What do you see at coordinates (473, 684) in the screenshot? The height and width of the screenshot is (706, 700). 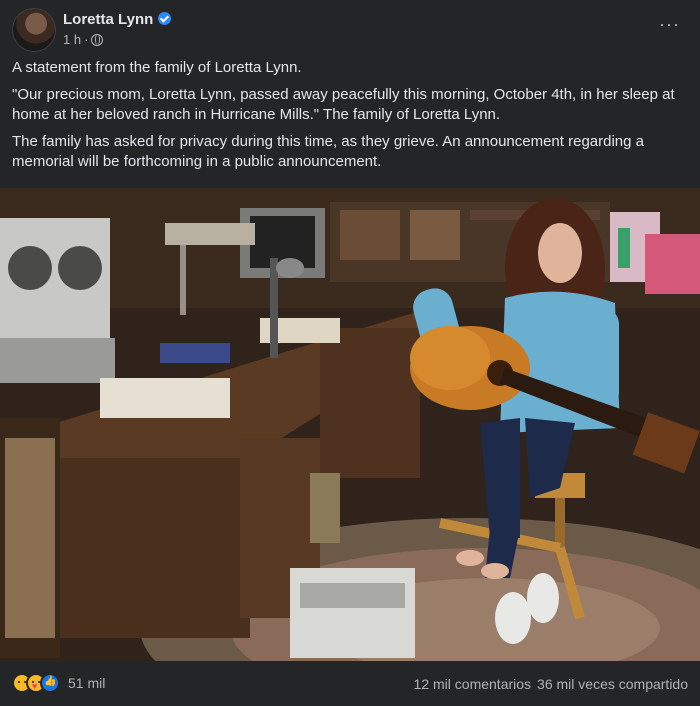 I see `comments-count: 12 mil comentarios` at bounding box center [473, 684].